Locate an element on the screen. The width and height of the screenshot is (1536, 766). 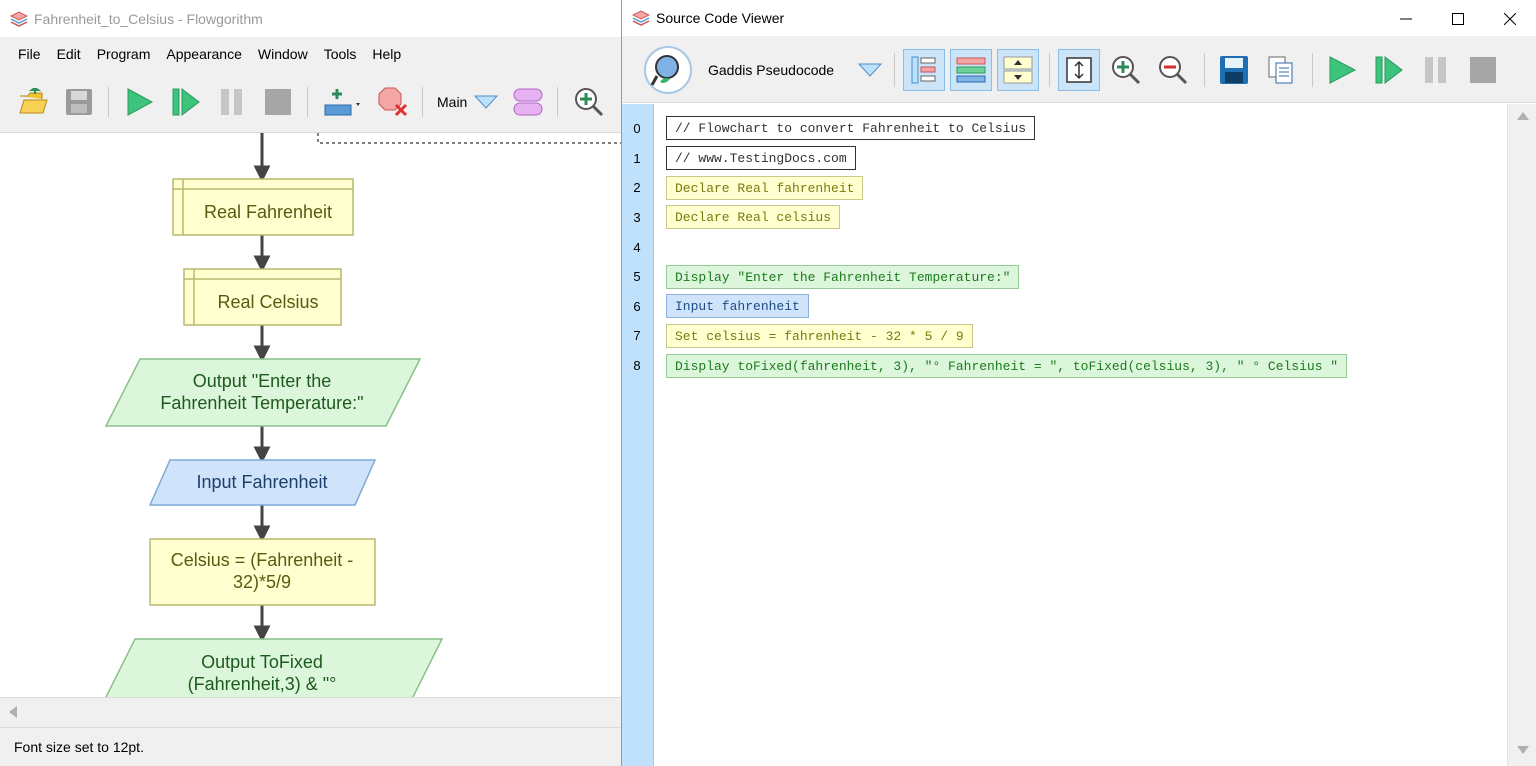
variable-watch-button is located at coordinates (343, 102).